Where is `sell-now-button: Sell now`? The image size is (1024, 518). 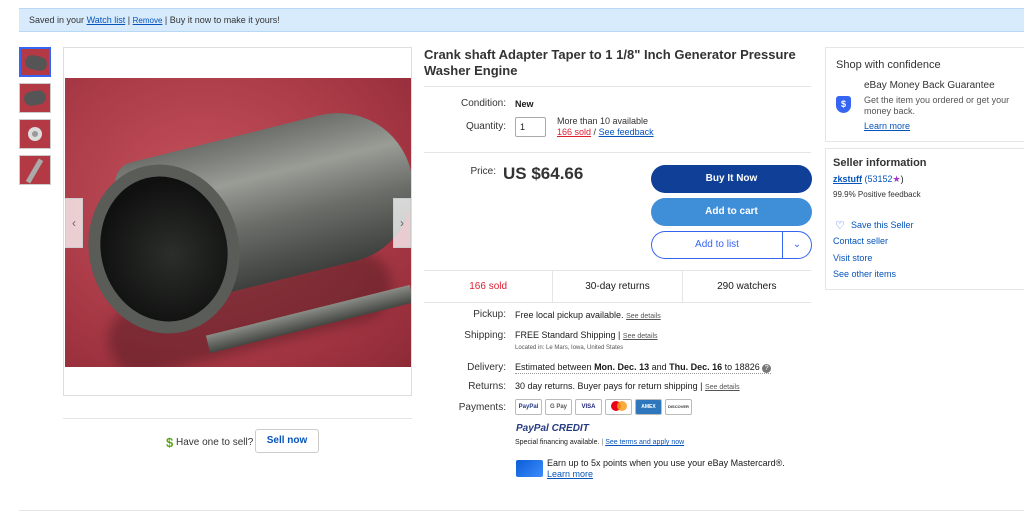 sell-now-button: Sell now is located at coordinates (287, 441).